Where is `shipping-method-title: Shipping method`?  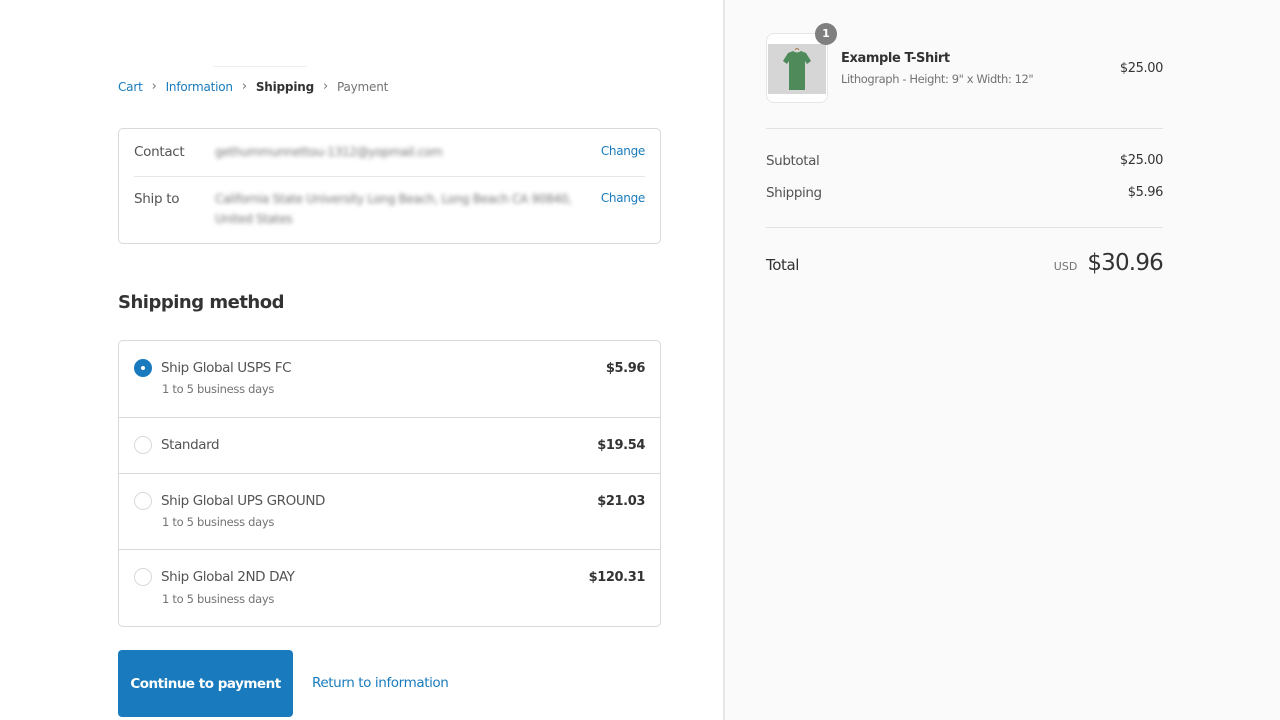
shipping-method-title: Shipping method is located at coordinates (201, 302).